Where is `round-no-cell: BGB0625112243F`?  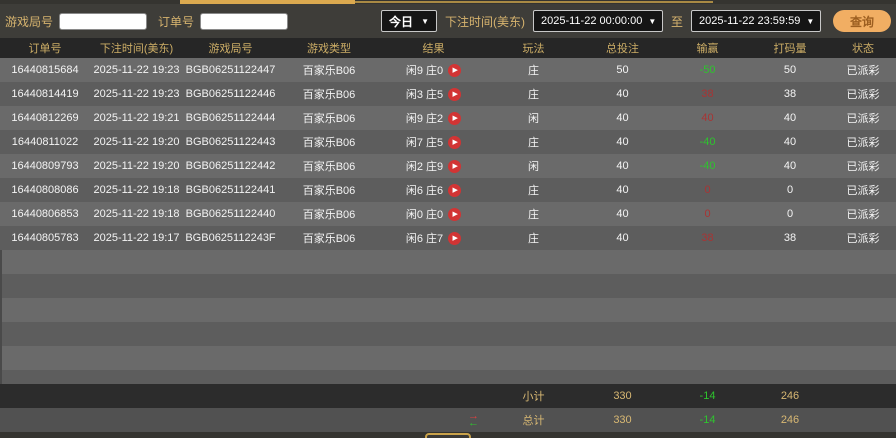
round-no-cell: BGB0625112243F is located at coordinates (230, 238).